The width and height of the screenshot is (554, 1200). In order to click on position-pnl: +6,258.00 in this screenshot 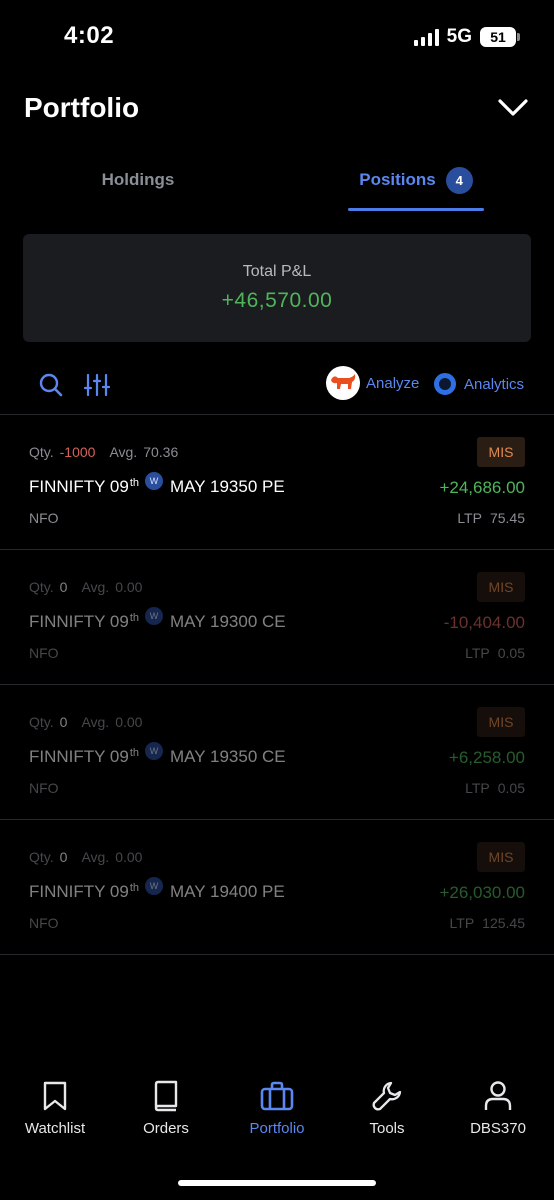, I will do `click(486, 757)`.